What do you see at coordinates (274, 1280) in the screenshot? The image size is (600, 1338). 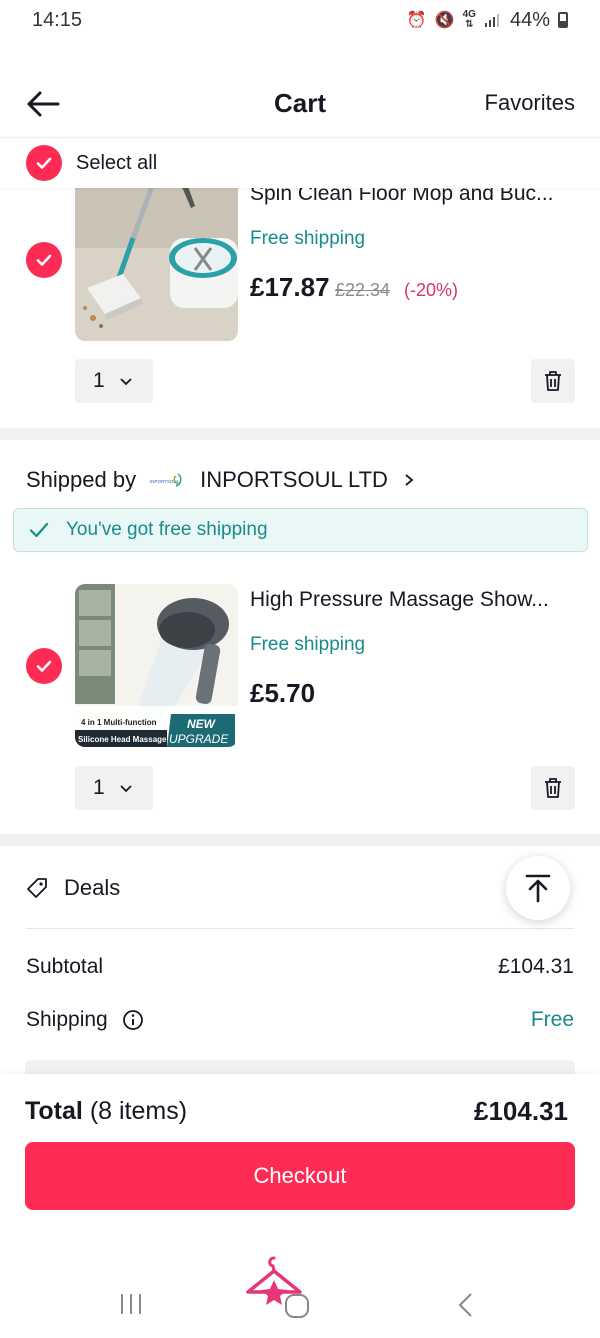 I see `hanger-logo-icon` at bounding box center [274, 1280].